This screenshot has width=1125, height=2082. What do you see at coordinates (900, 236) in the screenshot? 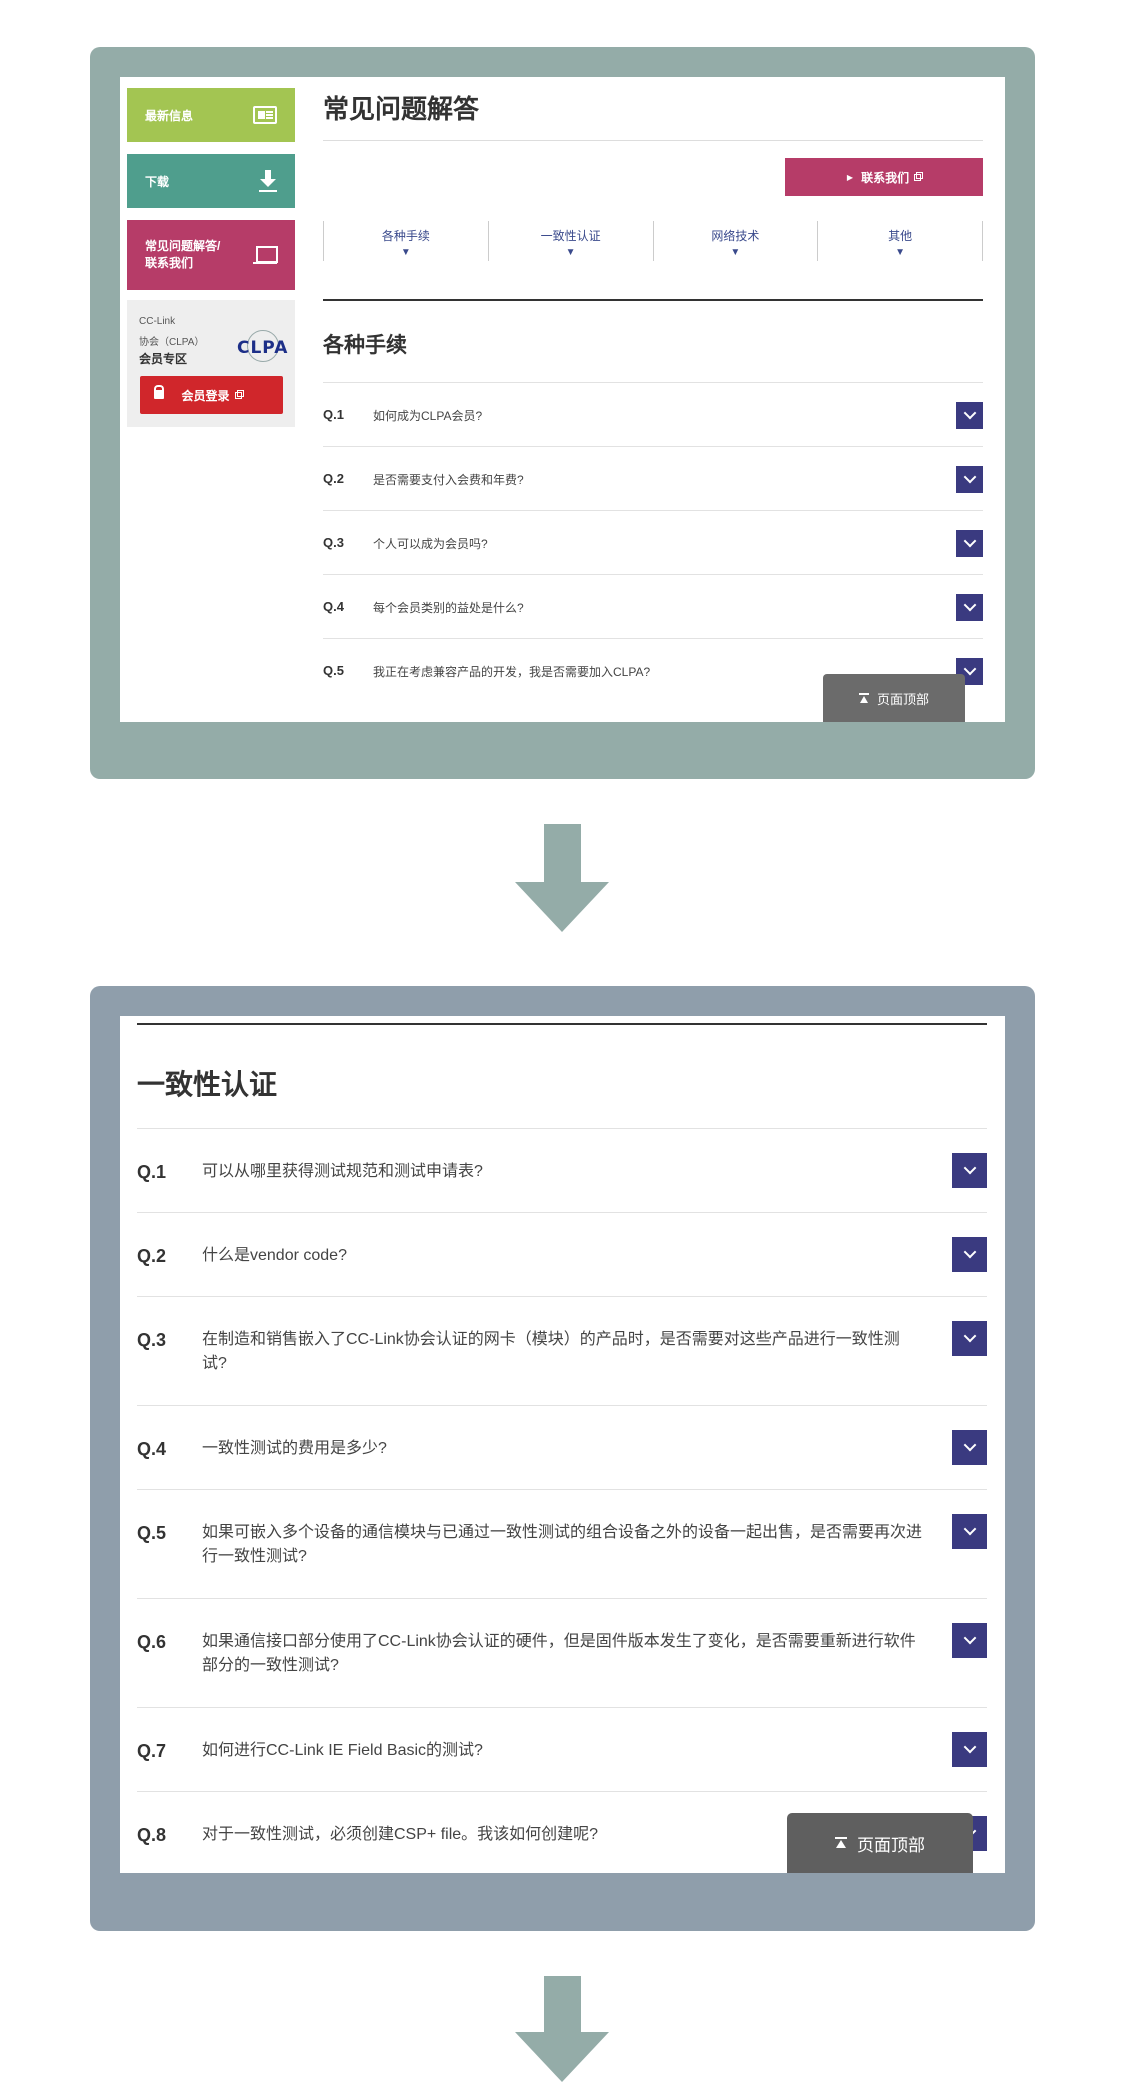
I see `tab-label: 其他` at bounding box center [900, 236].